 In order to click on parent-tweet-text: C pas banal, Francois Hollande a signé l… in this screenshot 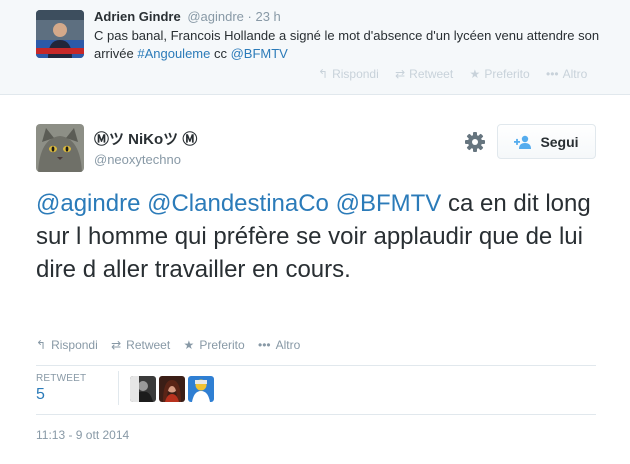, I will do `click(354, 45)`.